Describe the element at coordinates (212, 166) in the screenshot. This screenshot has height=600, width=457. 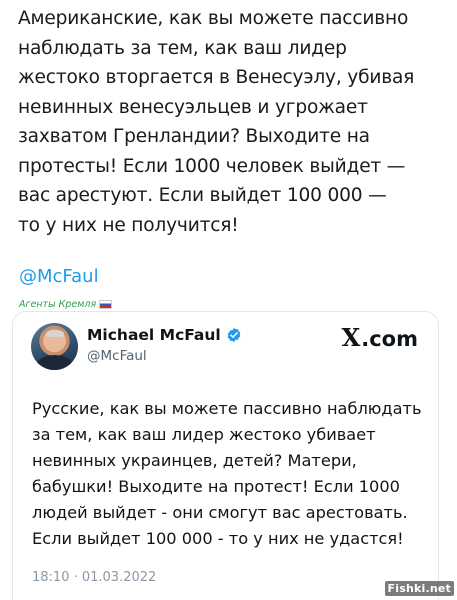
I see `post-text-line: протесты! Если 1000 человек выйдет —` at that location.